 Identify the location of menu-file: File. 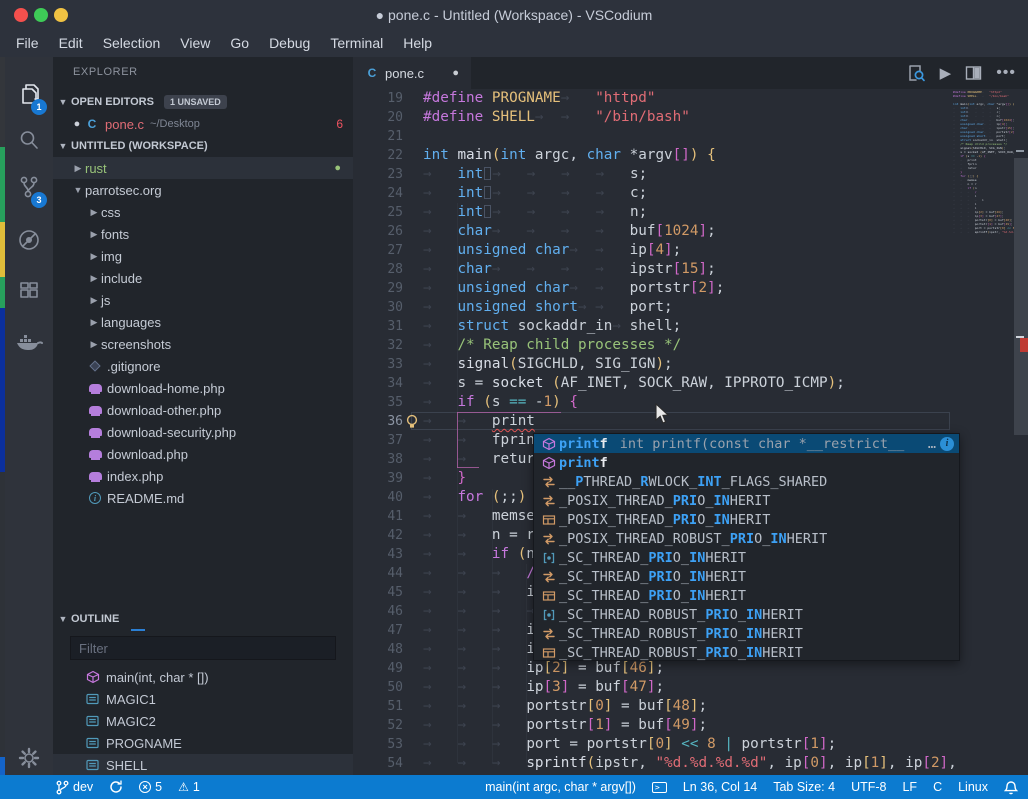
(27, 43).